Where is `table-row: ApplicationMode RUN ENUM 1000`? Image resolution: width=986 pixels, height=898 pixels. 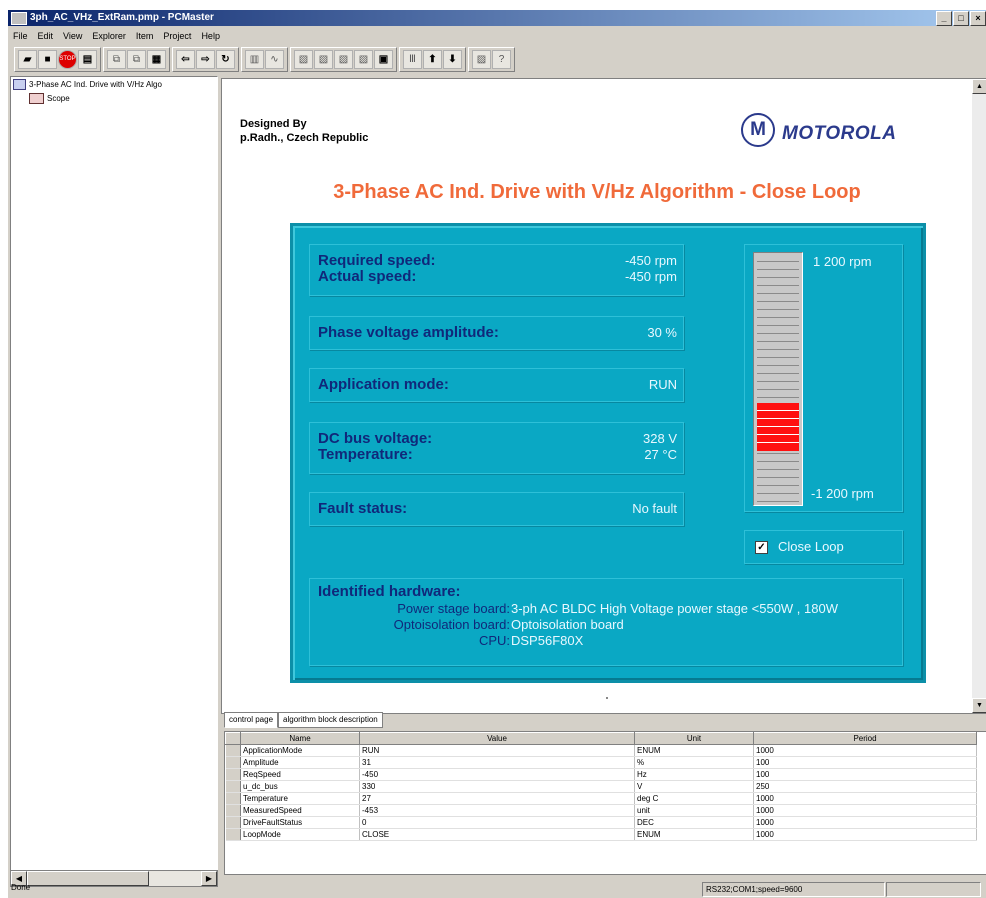 table-row: ApplicationMode RUN ENUM 1000 is located at coordinates (601, 750).